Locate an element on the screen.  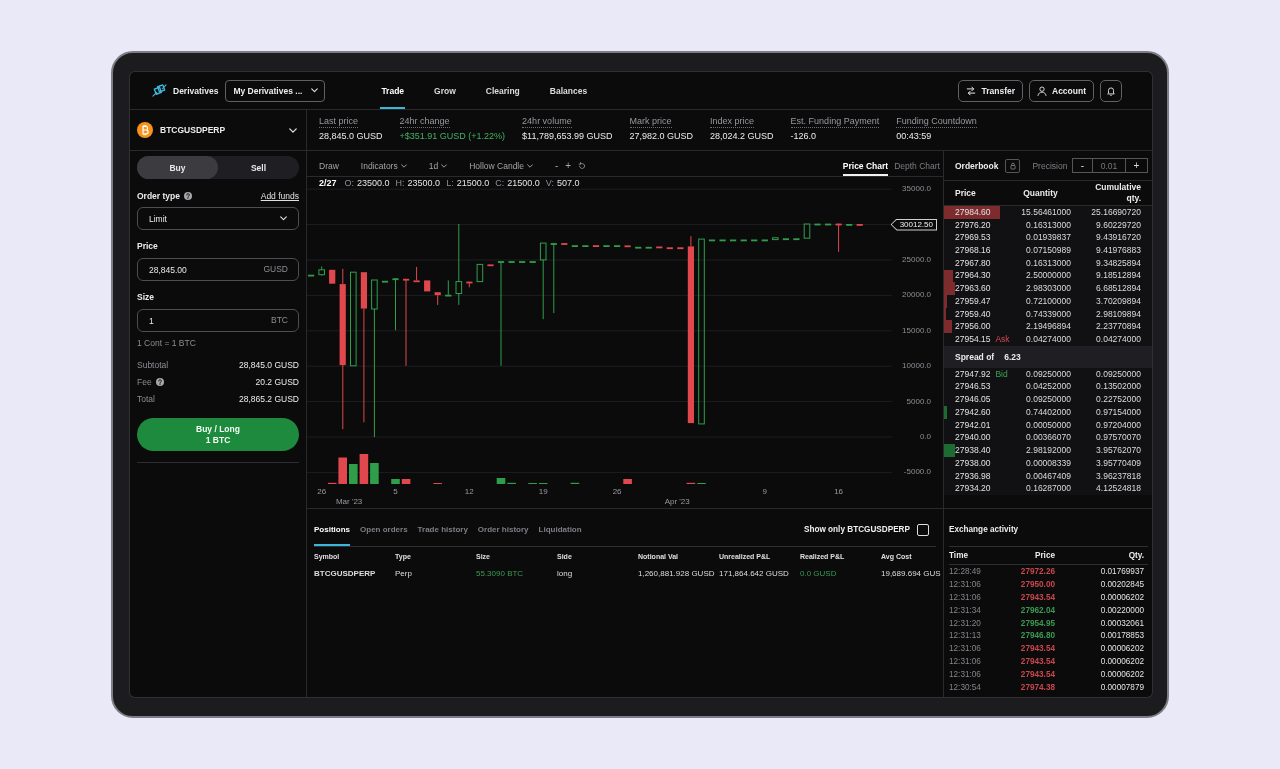
field-label: Price is located at coordinates (147, 246).